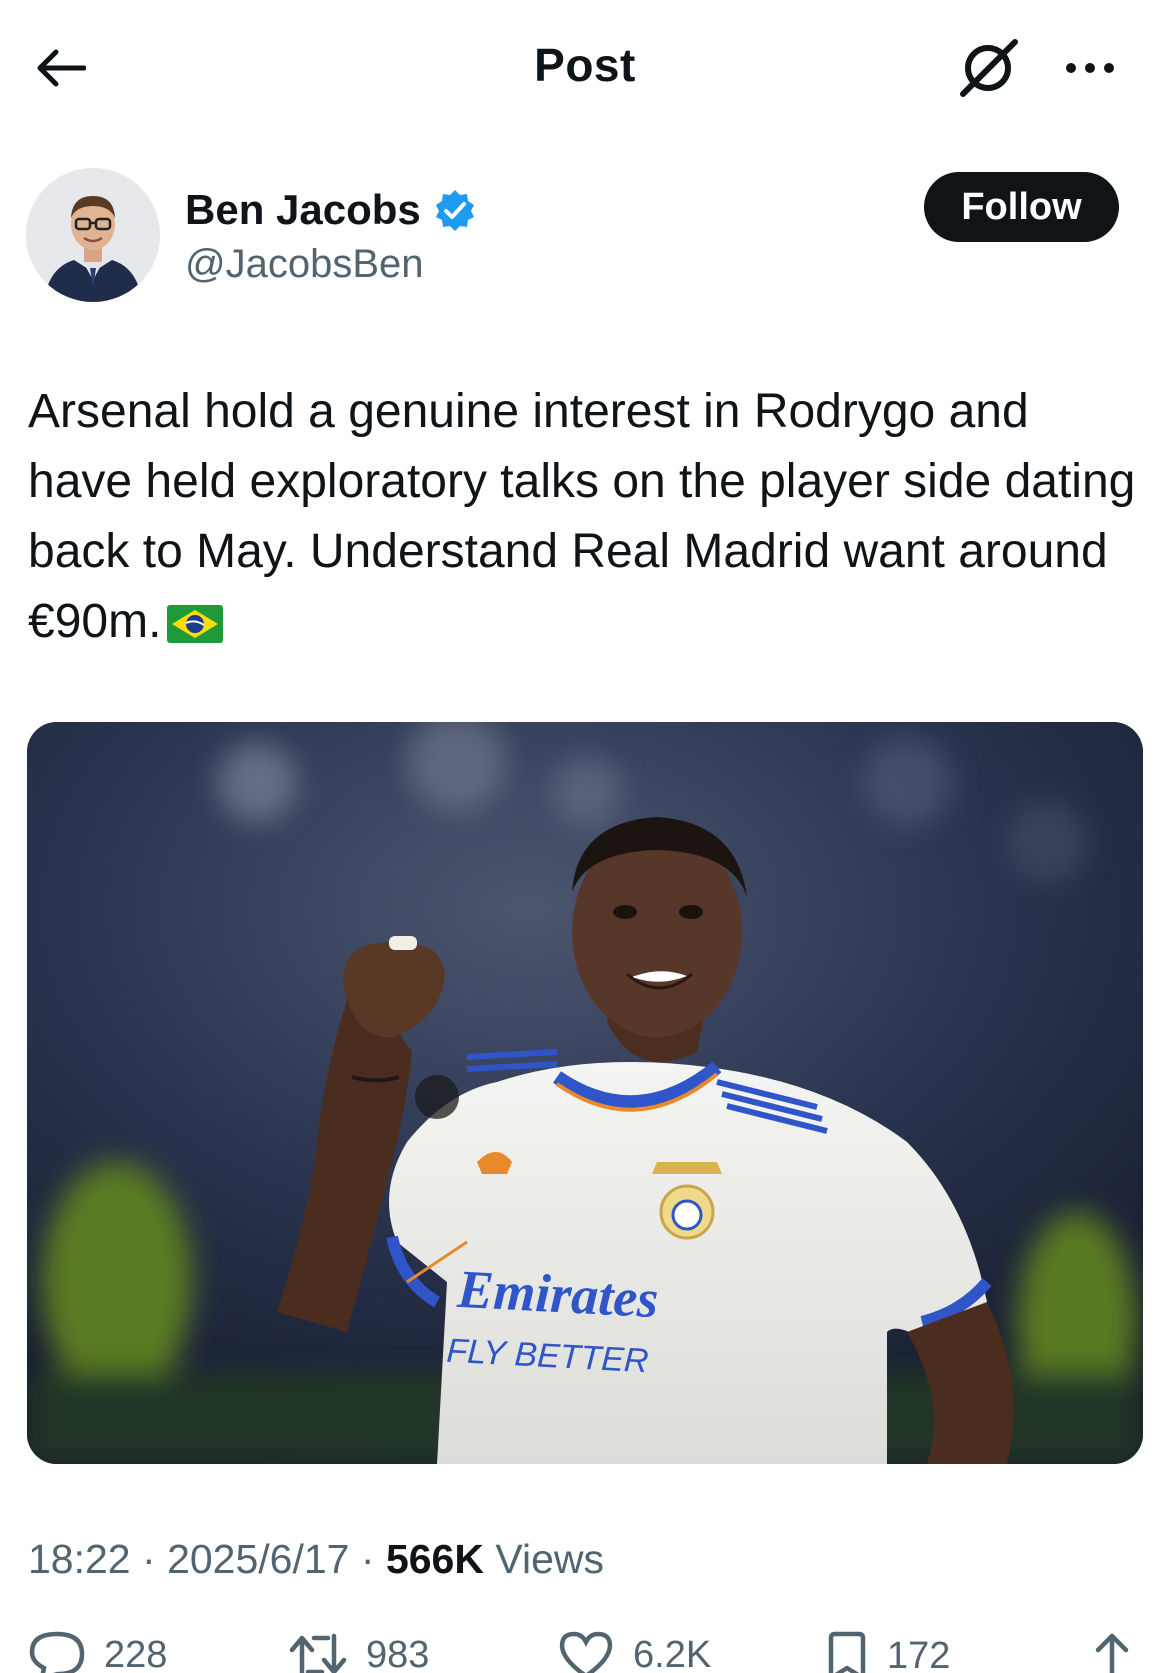 Image resolution: width=1170 pixels, height=1673 pixels. Describe the element at coordinates (93, 235) in the screenshot. I see `author-avatar` at that location.